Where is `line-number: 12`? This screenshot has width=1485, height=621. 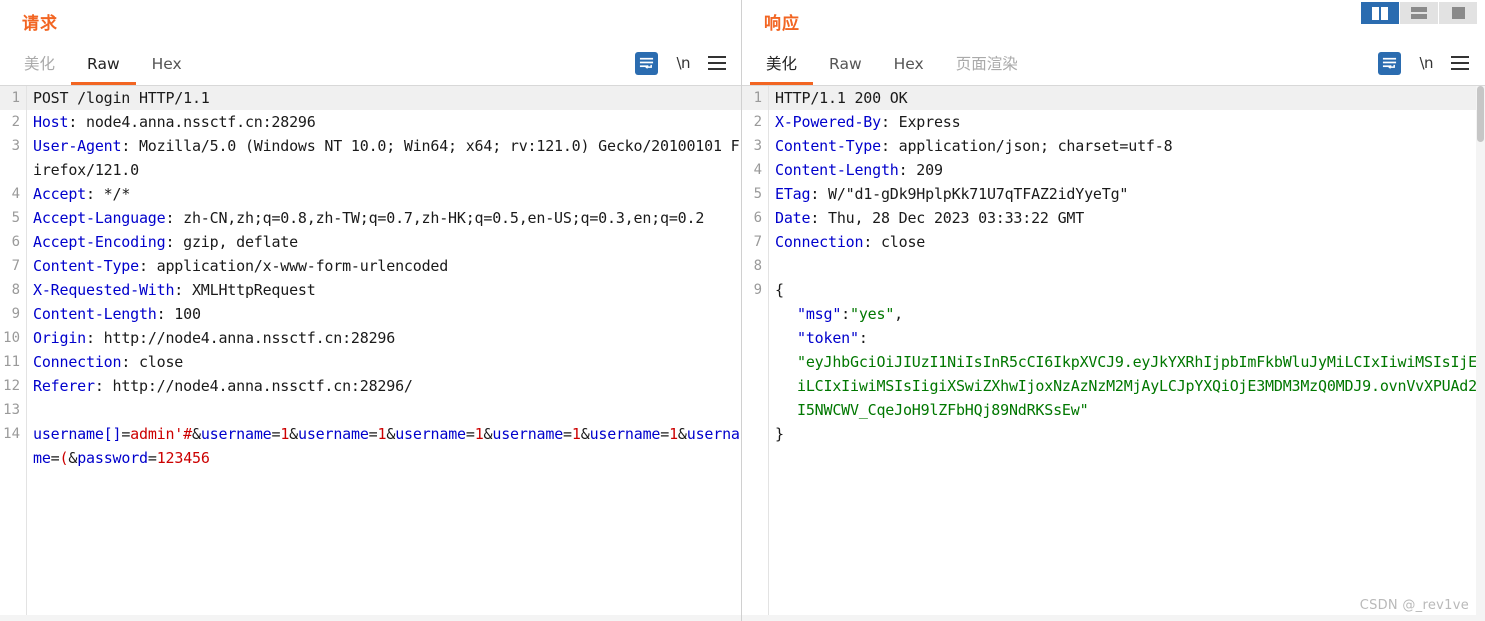
line-number: 12 is located at coordinates (11, 386).